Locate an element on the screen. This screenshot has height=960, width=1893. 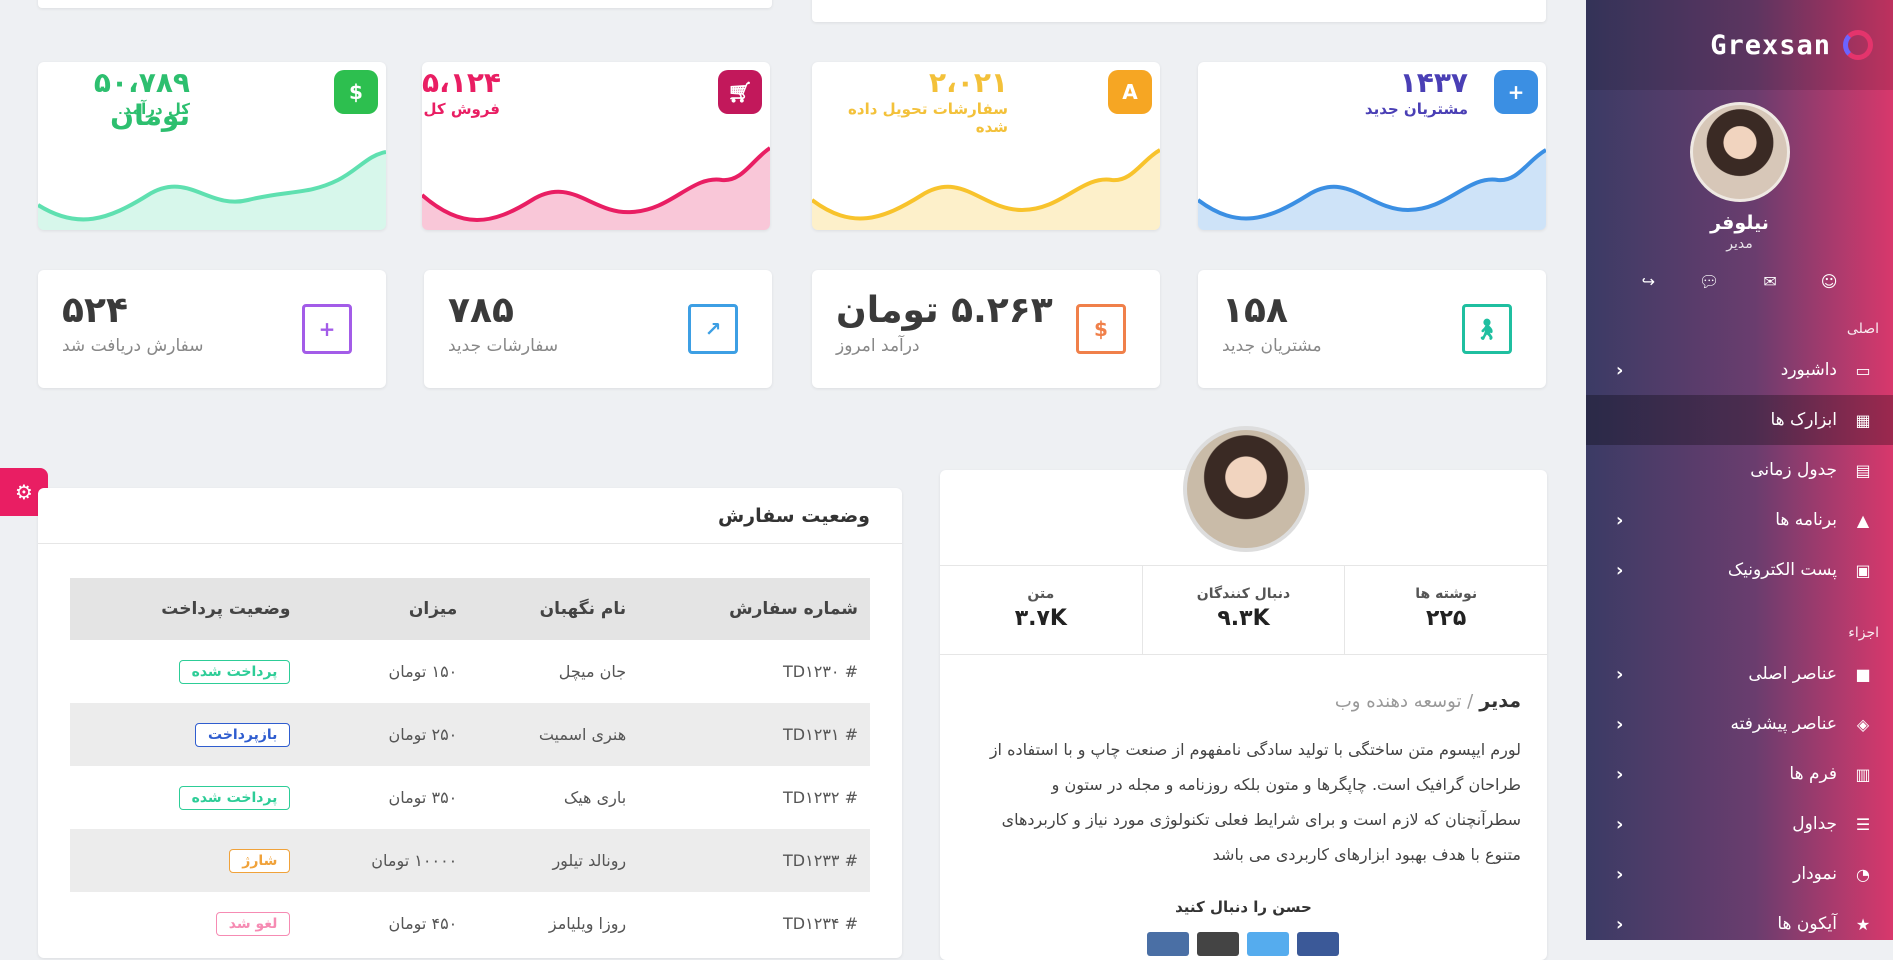
wave-card-label: فروش کل is located at coordinates (461, 109).